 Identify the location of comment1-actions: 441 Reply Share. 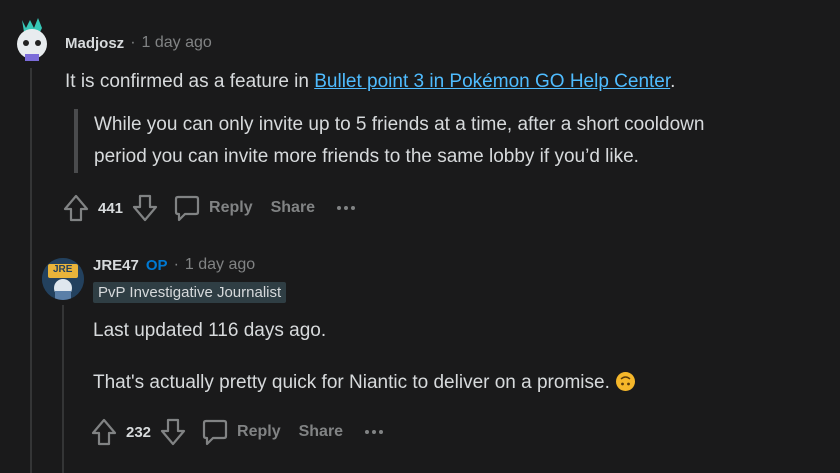
(212, 208).